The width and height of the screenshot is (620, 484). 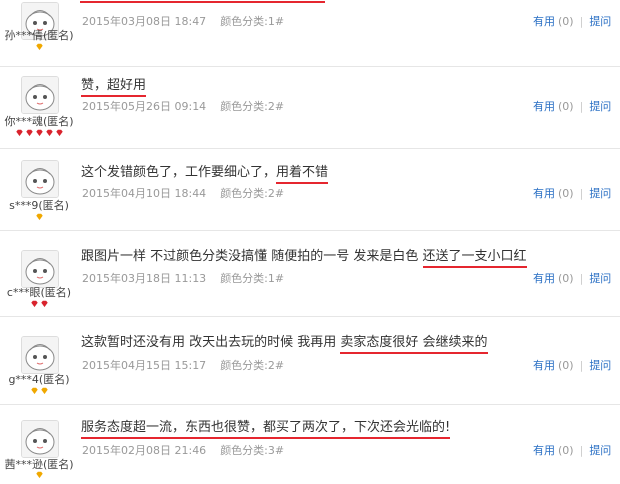 I want to click on highlighted-phrase: 用着不错, so click(x=302, y=174).